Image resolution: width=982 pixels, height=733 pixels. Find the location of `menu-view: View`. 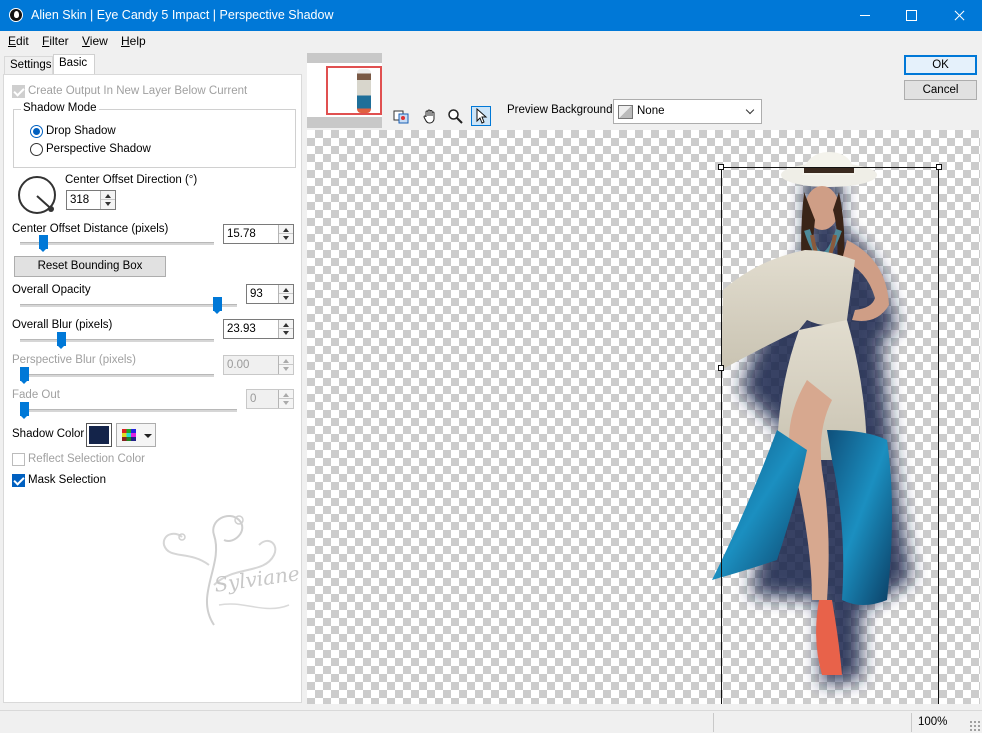

menu-view: View is located at coordinates (95, 41).